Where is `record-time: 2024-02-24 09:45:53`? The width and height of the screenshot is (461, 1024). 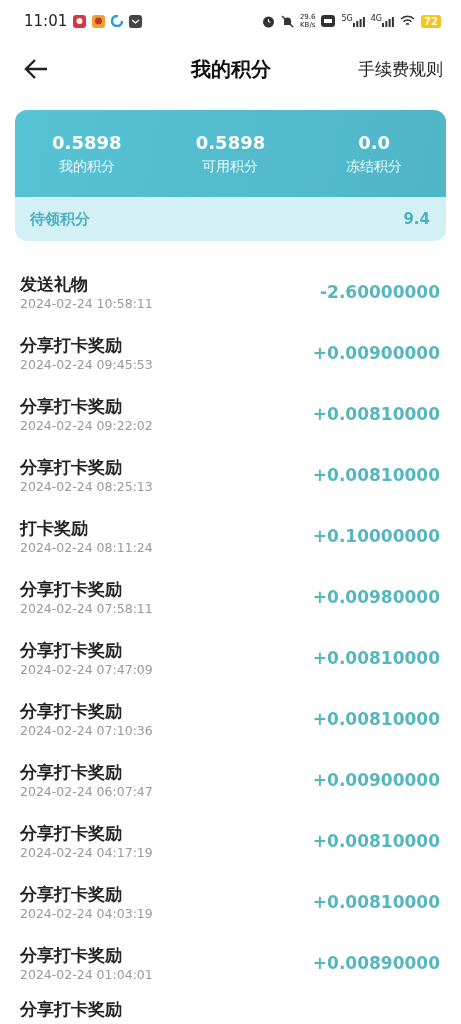
record-time: 2024-02-24 09:45:53 is located at coordinates (86, 364).